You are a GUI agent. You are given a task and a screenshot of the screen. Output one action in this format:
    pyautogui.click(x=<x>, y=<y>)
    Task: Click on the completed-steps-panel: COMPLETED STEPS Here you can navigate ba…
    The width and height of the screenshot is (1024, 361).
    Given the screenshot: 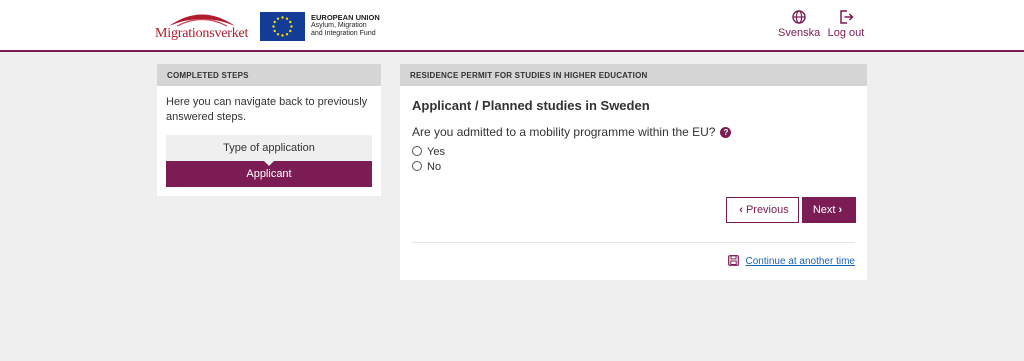 What is the action you would take?
    pyautogui.click(x=269, y=130)
    